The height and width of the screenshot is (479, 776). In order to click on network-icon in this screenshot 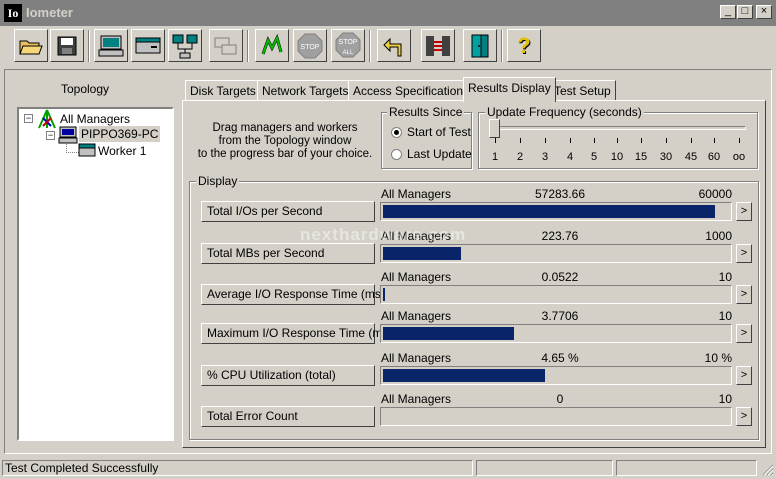, I will do `click(185, 46)`.